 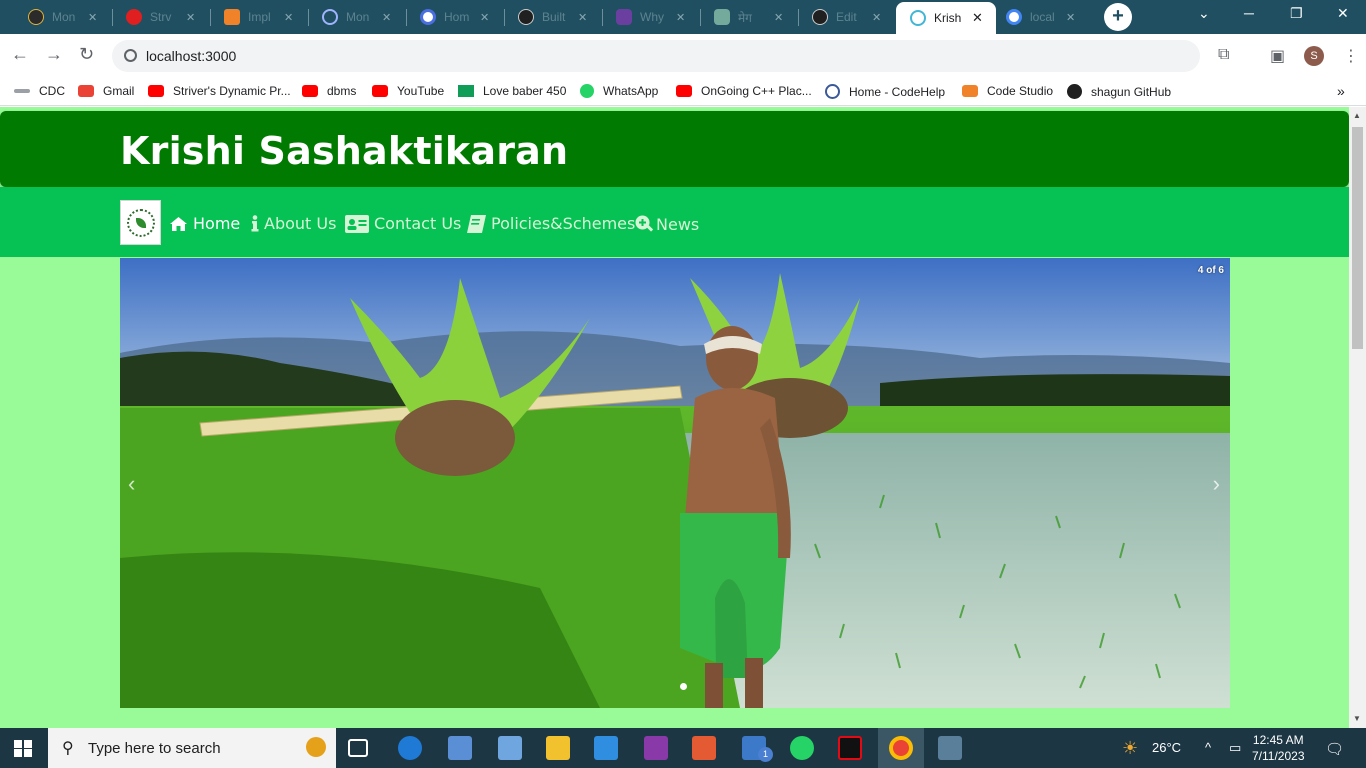 What do you see at coordinates (656, 748) in the screenshot?
I see `onenote-icon` at bounding box center [656, 748].